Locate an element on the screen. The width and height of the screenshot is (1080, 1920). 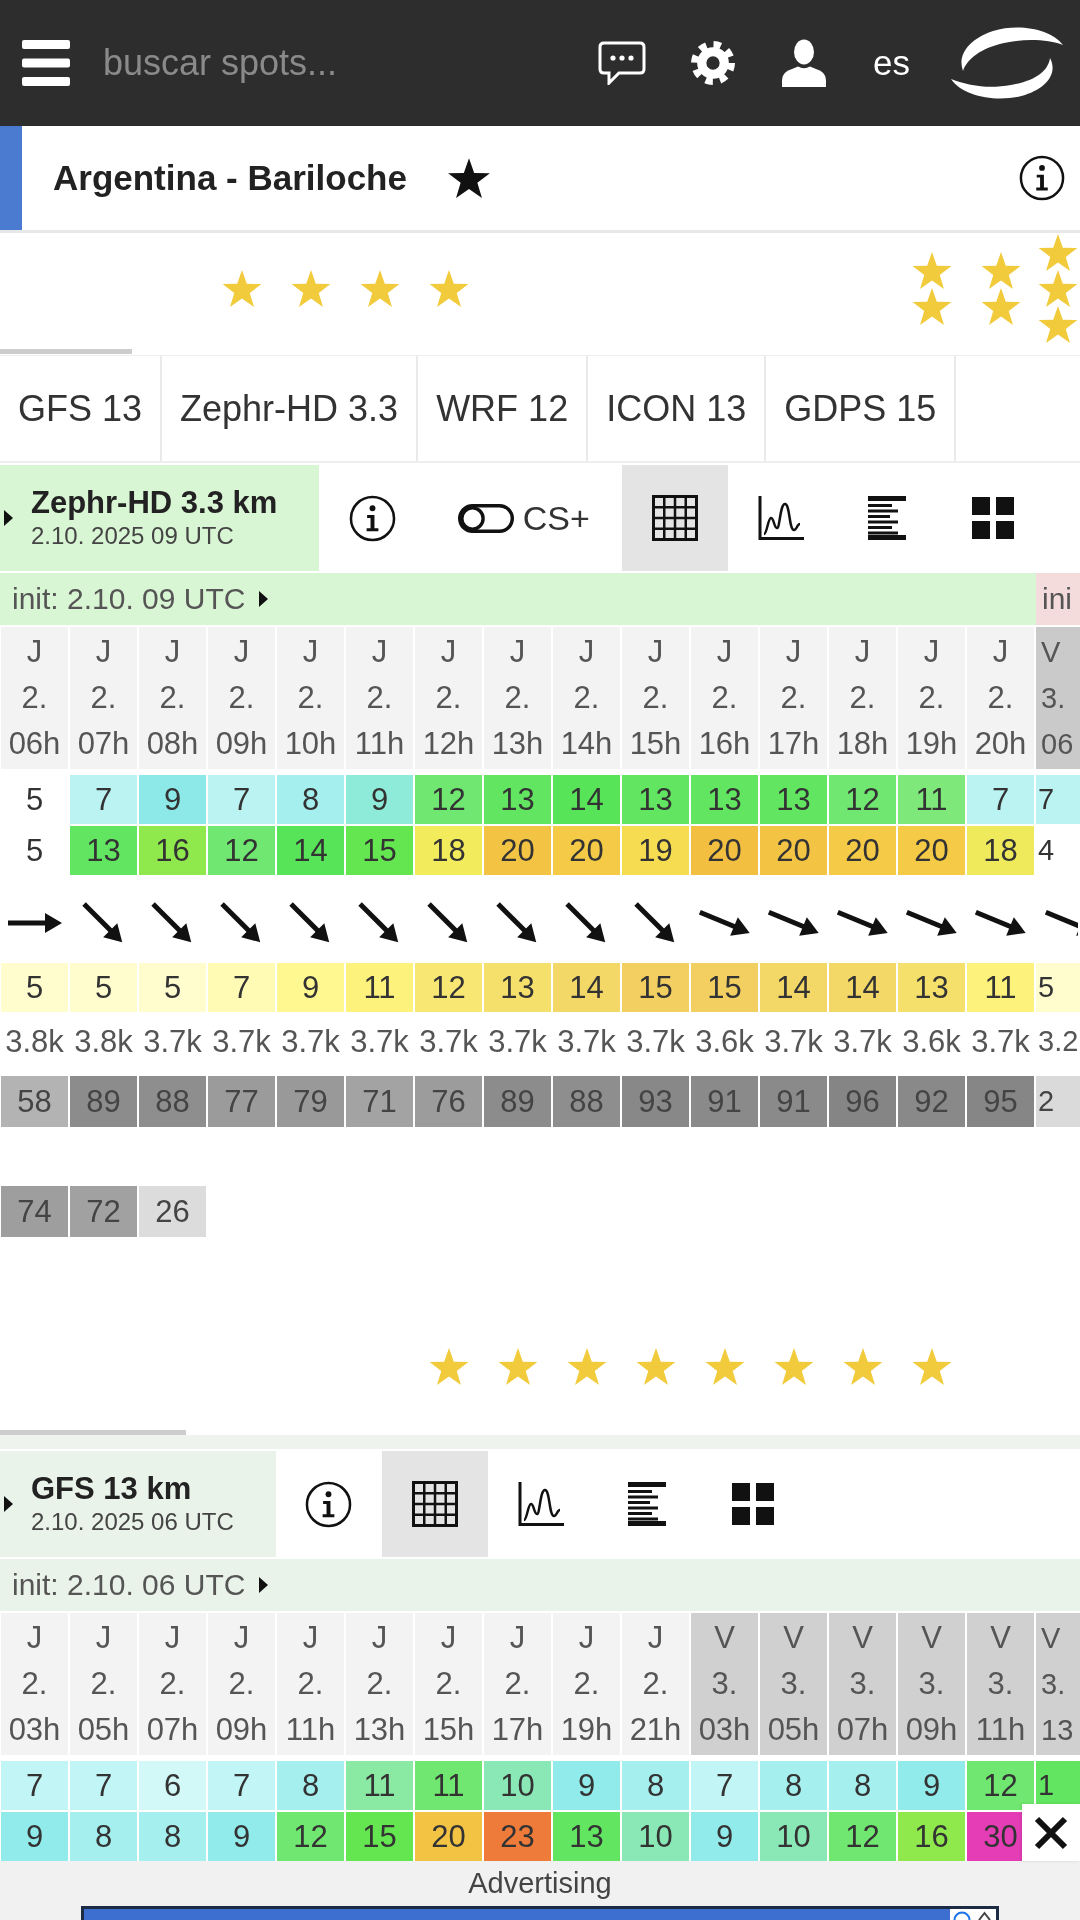
wind-speed-cell: 9 is located at coordinates (586, 1785).